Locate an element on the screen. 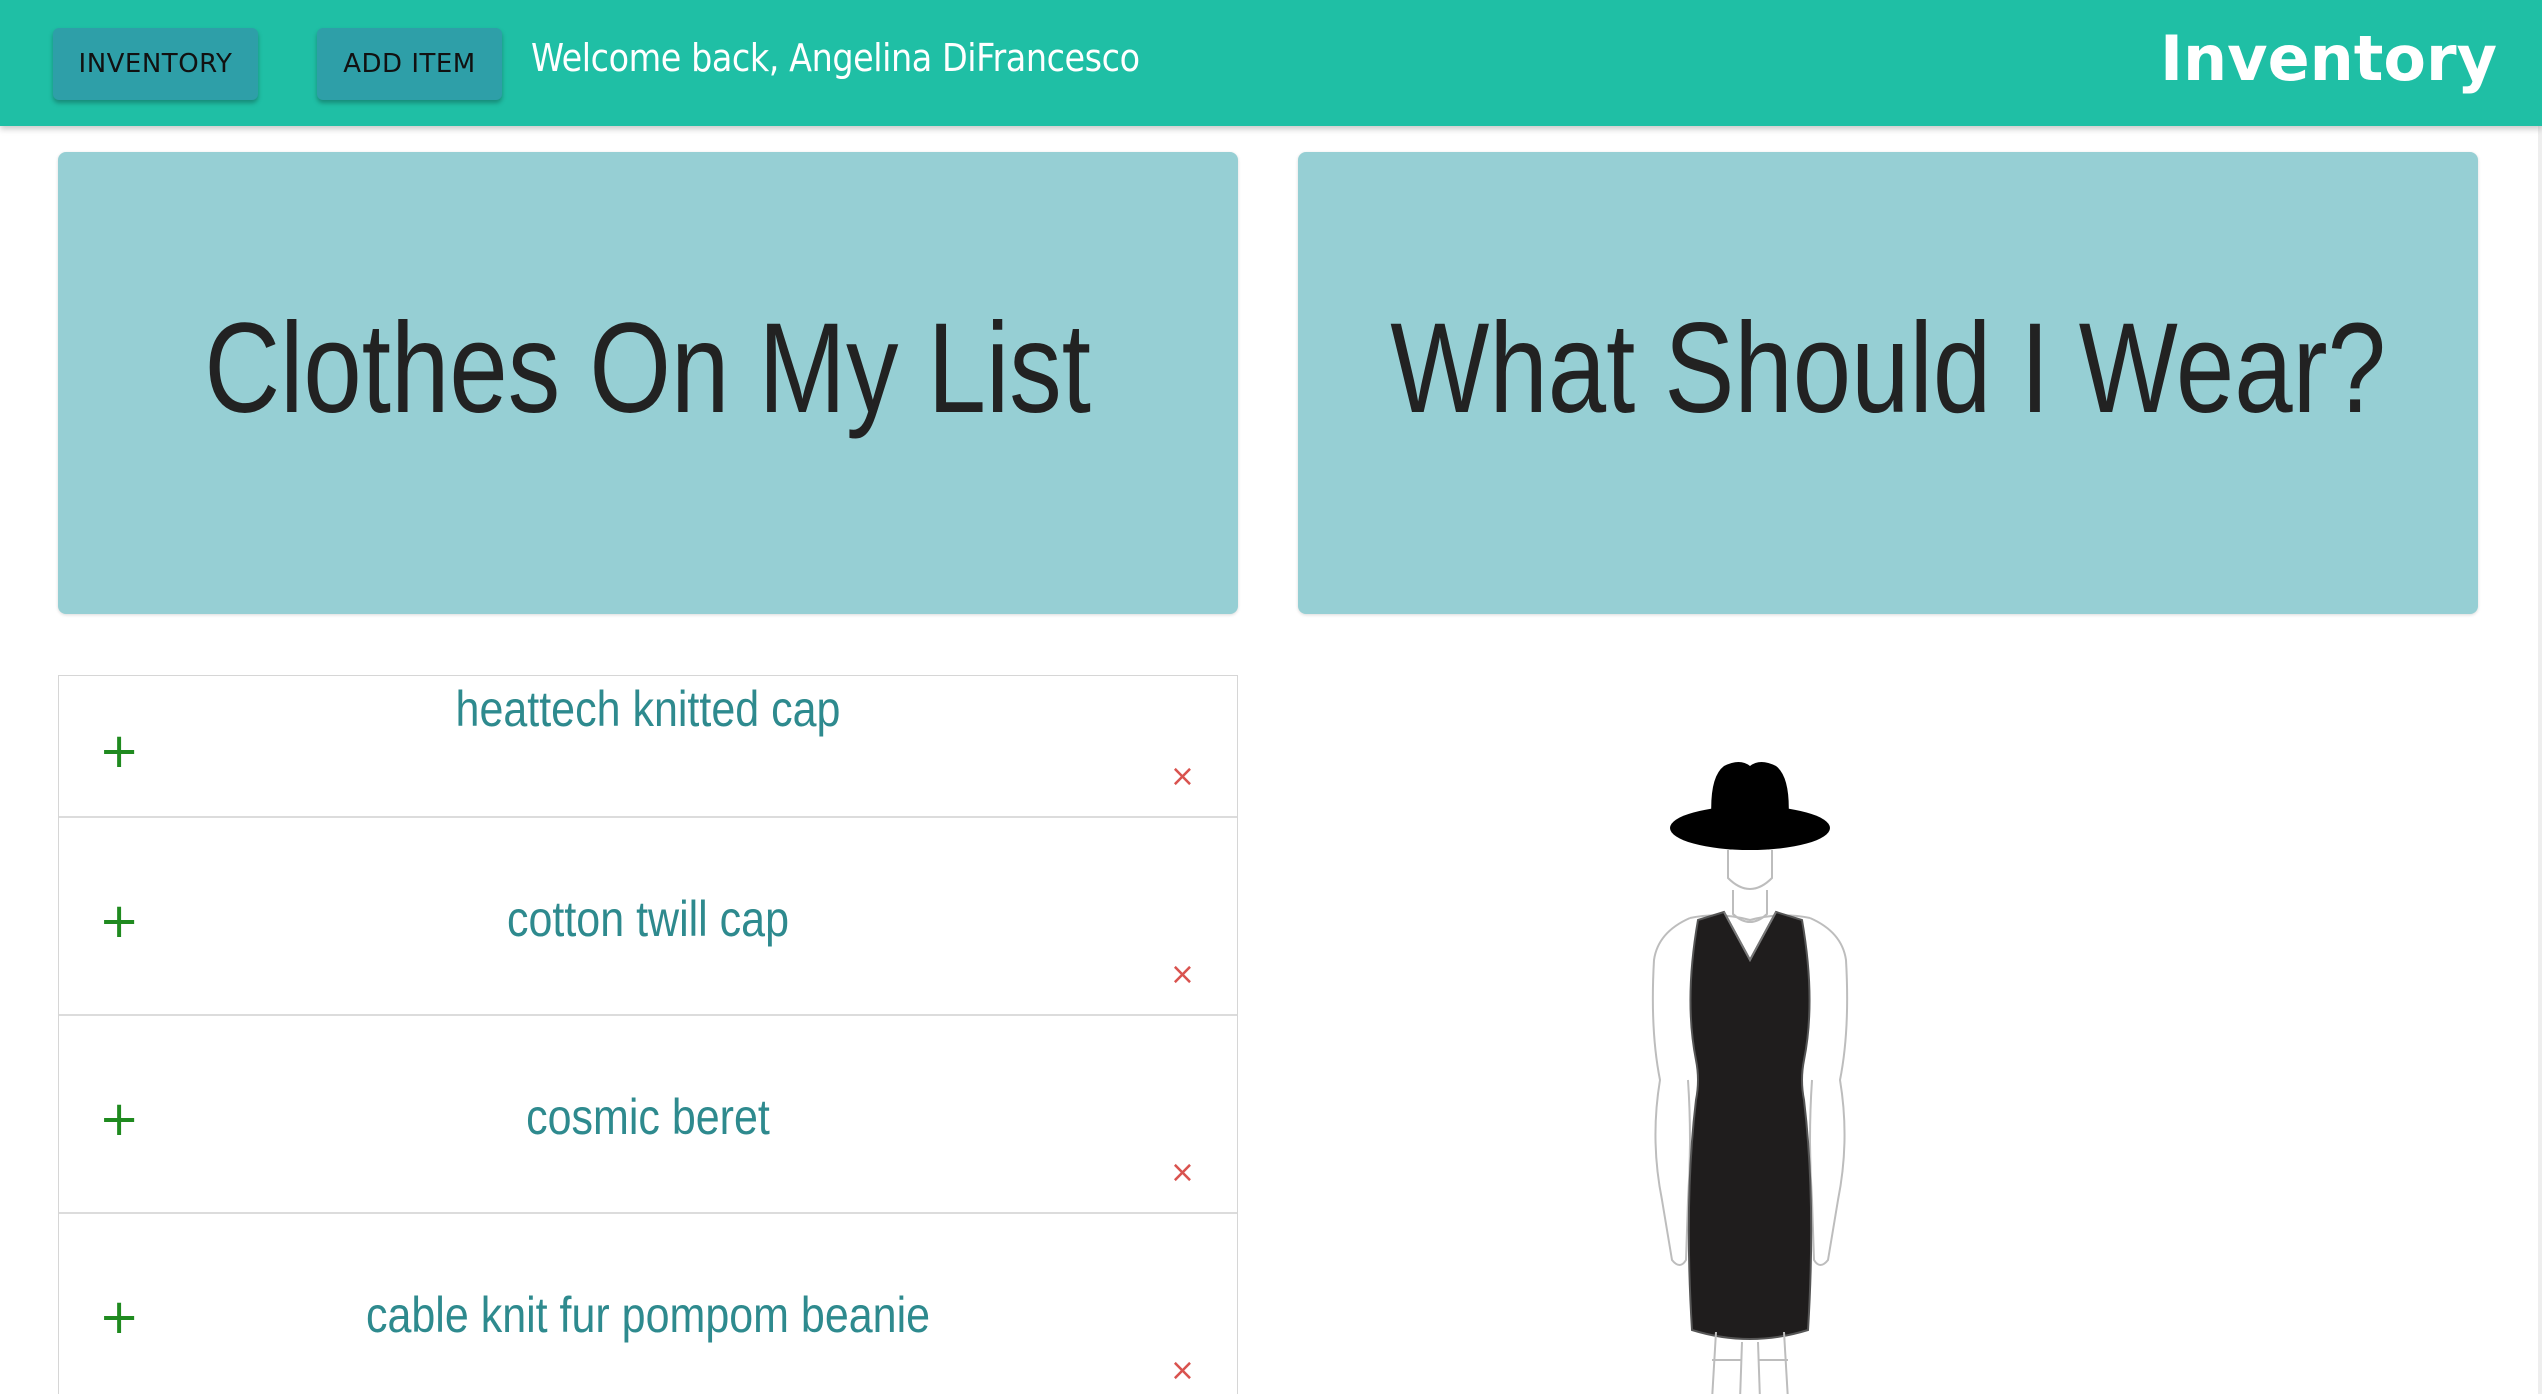 This screenshot has height=1394, width=2542. outfit-title: What Should I Wear? is located at coordinates (1888, 368).